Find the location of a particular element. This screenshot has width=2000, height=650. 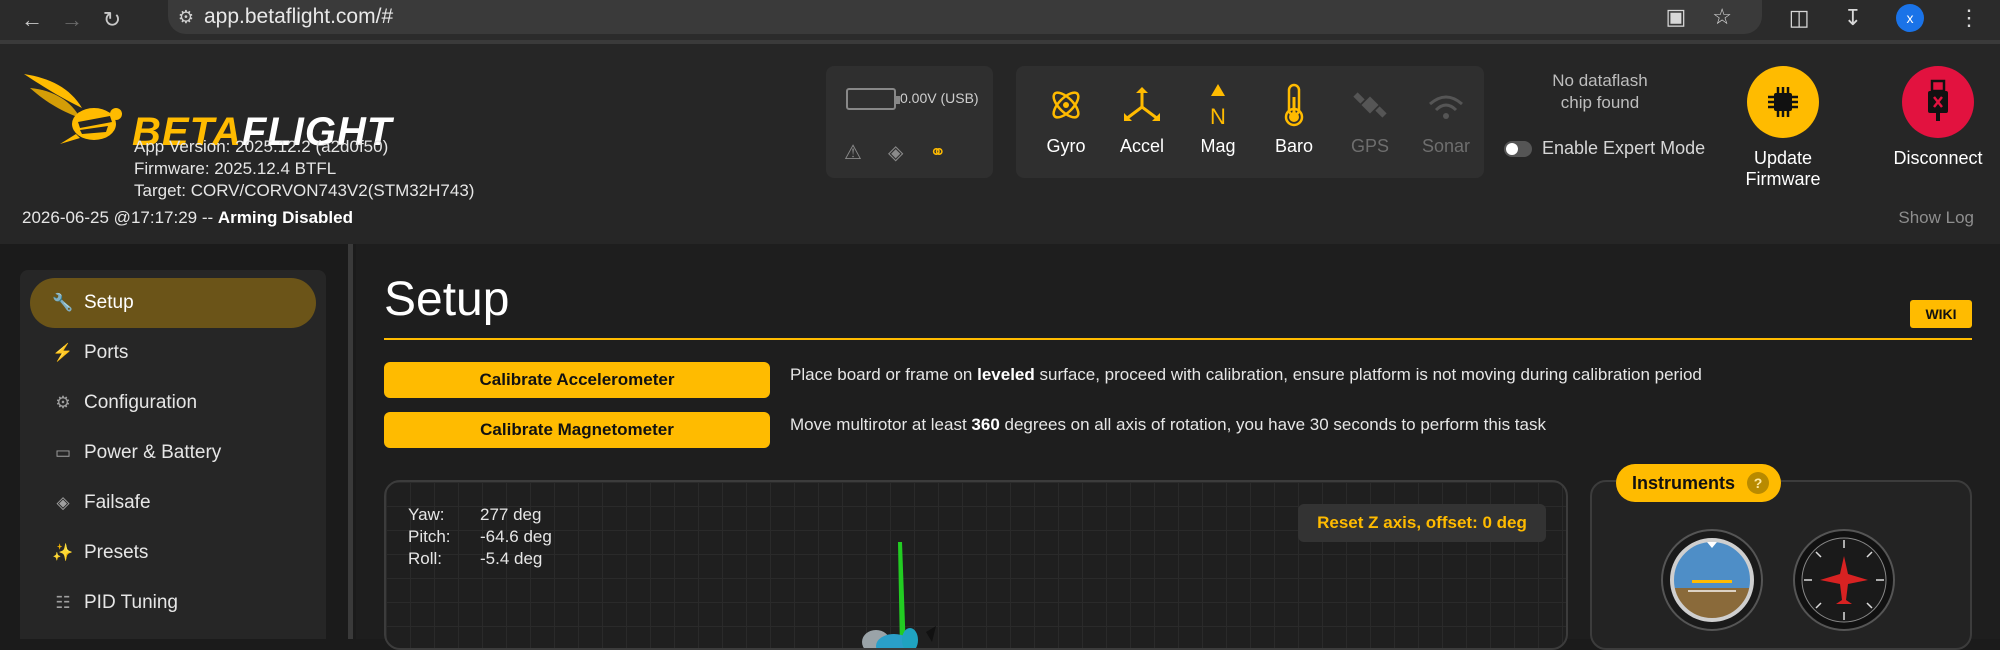

mag-icon: N is located at coordinates (1218, 105).